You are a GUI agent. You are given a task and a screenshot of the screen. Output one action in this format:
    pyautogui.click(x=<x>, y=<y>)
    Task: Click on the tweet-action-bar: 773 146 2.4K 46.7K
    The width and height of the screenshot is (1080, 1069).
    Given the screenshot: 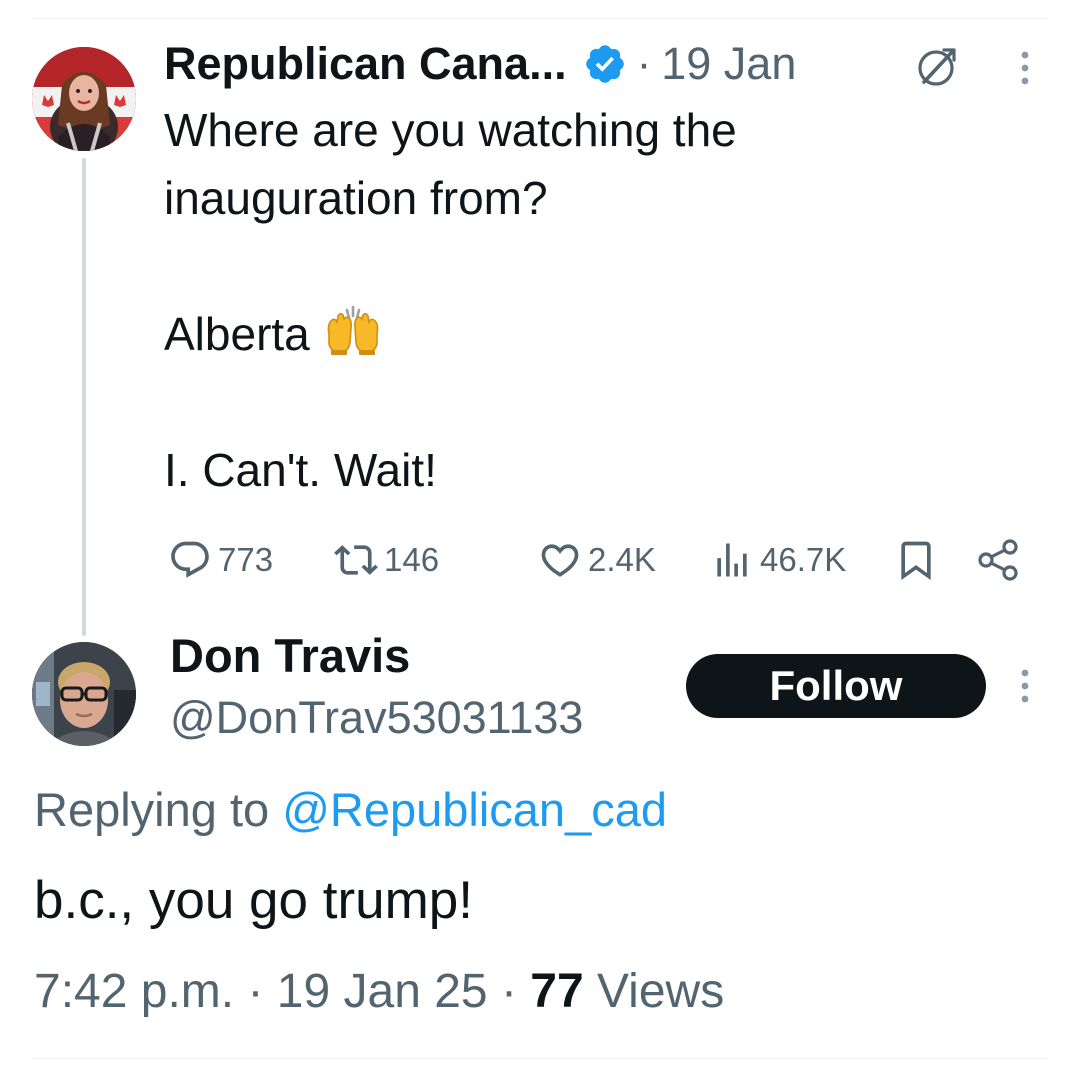 What is the action you would take?
    pyautogui.click(x=594, y=560)
    